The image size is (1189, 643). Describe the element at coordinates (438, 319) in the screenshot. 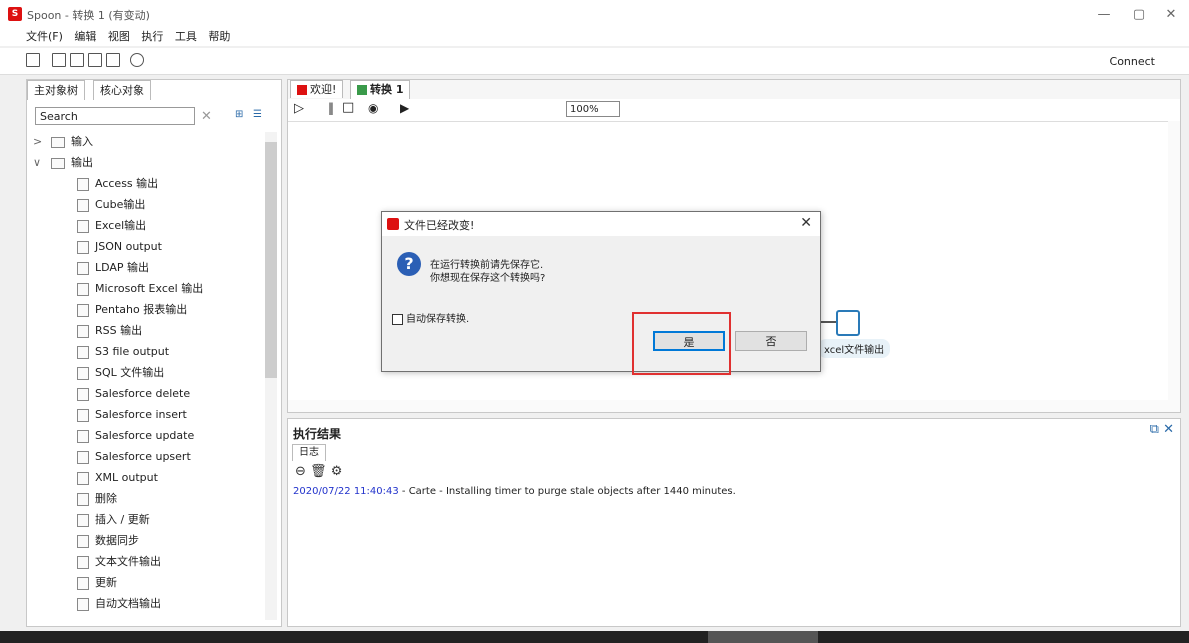

I see `auto-save-checkbox-label: 自动保存转换.` at that location.